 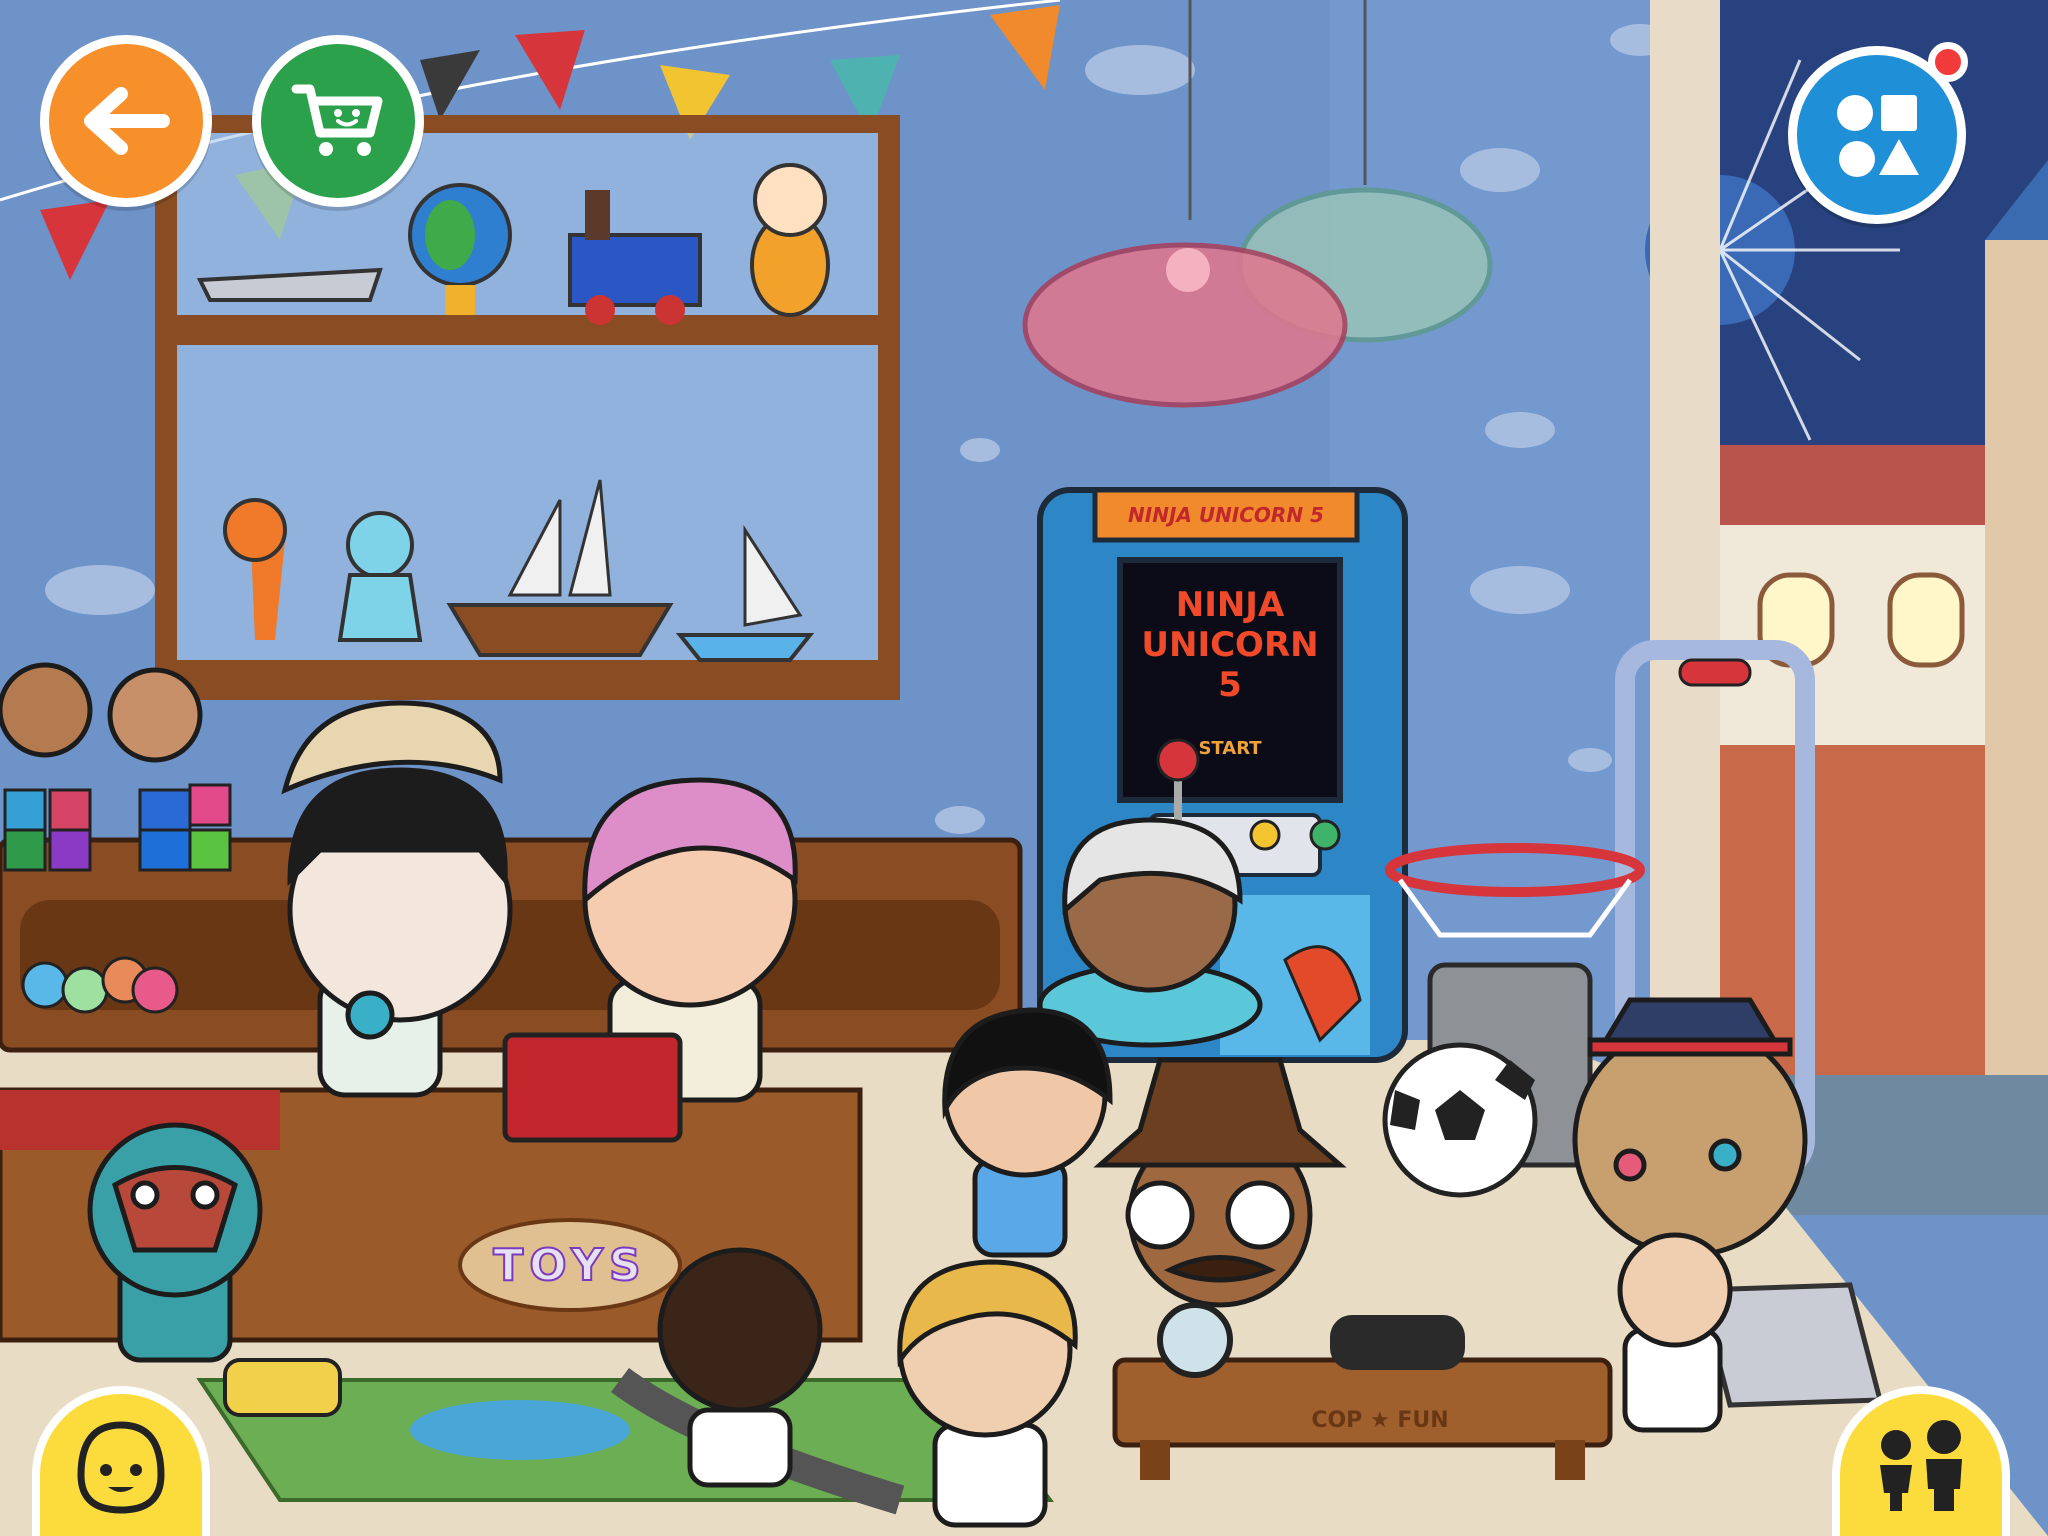 I want to click on character-float-kid, so click(x=1150, y=932).